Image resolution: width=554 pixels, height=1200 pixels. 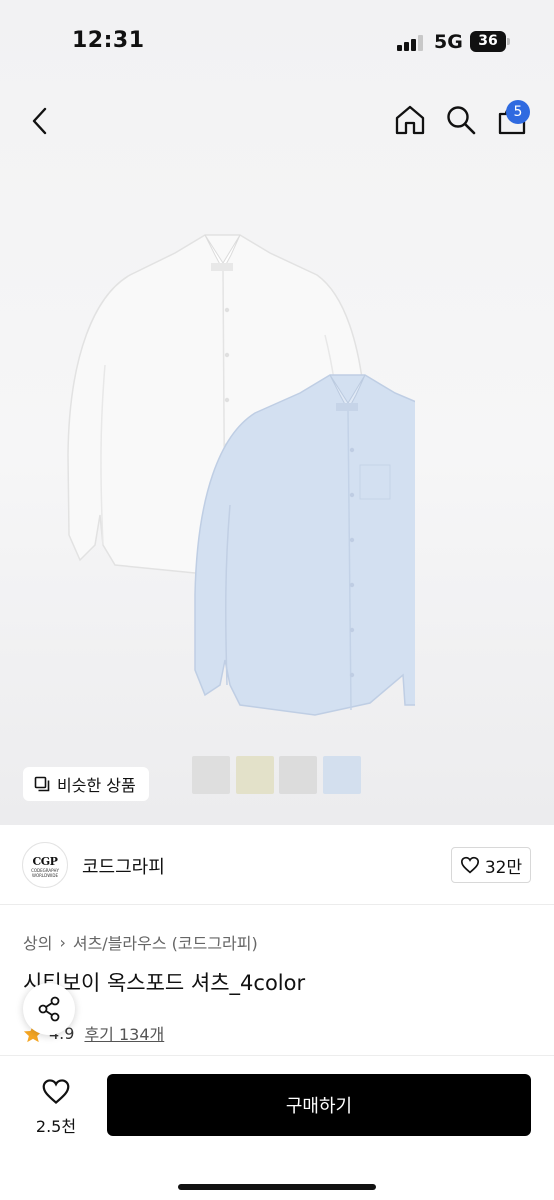 I want to click on brand-like-count: 32만, so click(x=503, y=867).